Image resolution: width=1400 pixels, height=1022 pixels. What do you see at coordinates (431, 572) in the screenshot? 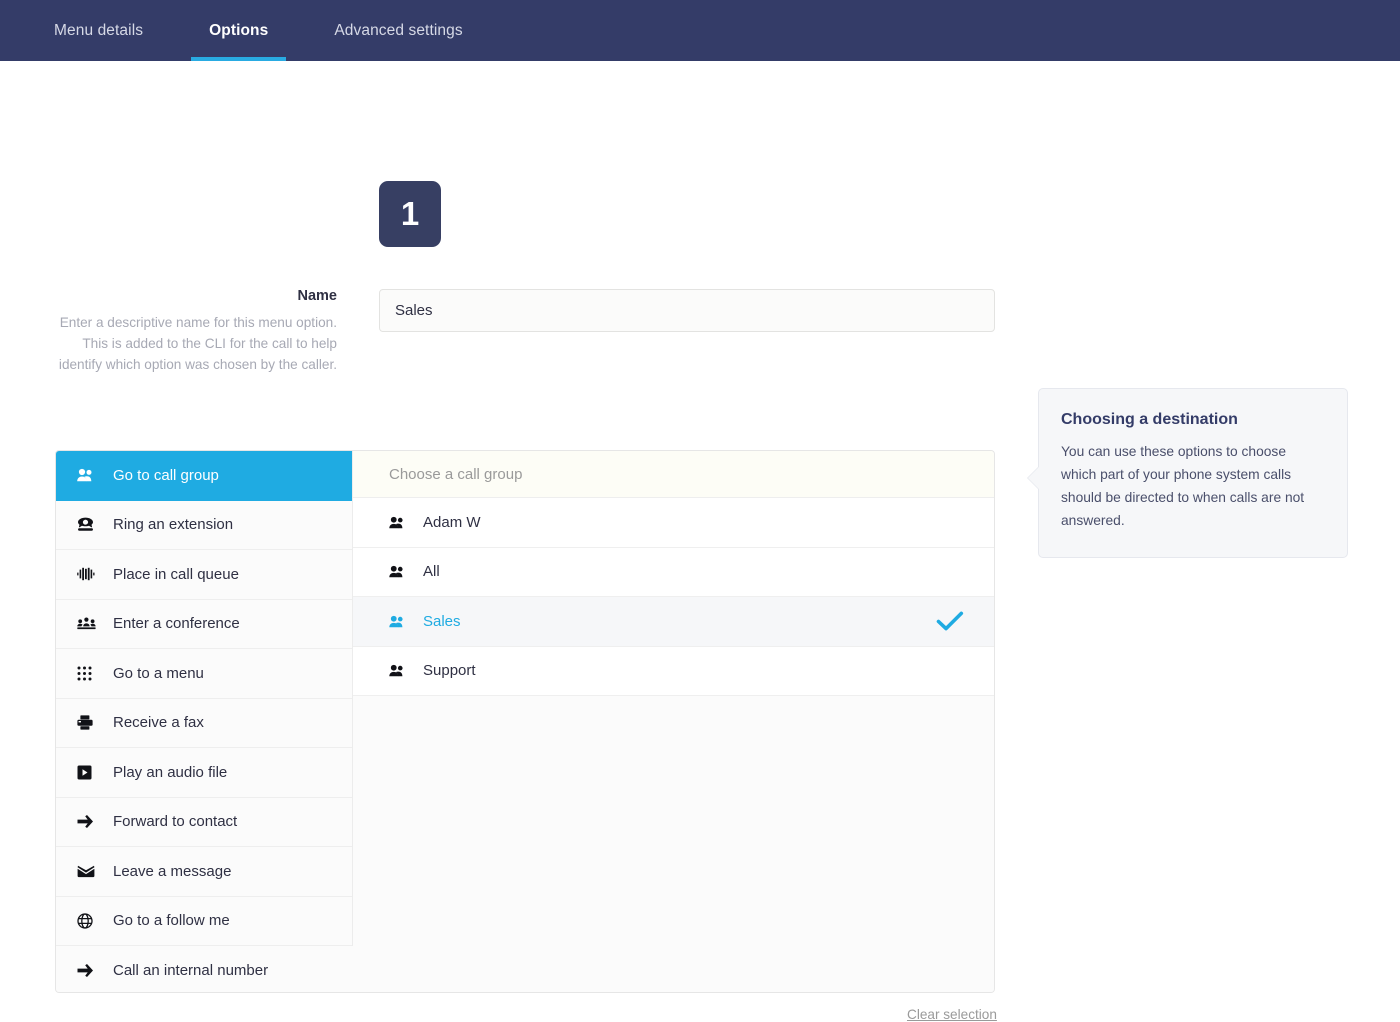
I see `call-group-item-label: All` at bounding box center [431, 572].